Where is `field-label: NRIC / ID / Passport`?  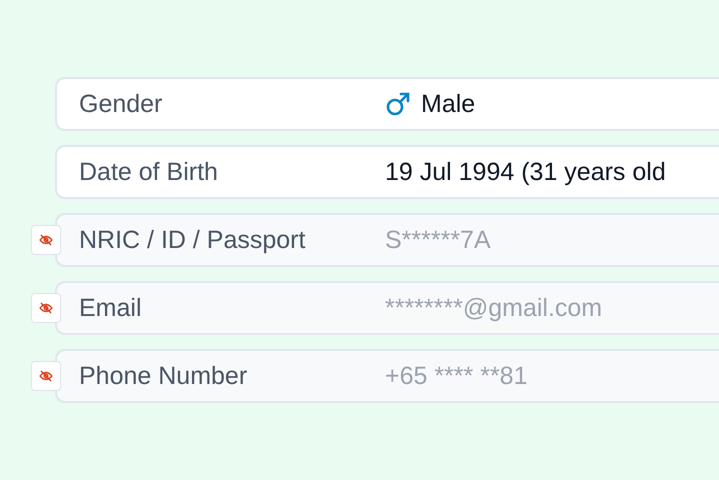 field-label: NRIC / ID / Passport is located at coordinates (192, 240).